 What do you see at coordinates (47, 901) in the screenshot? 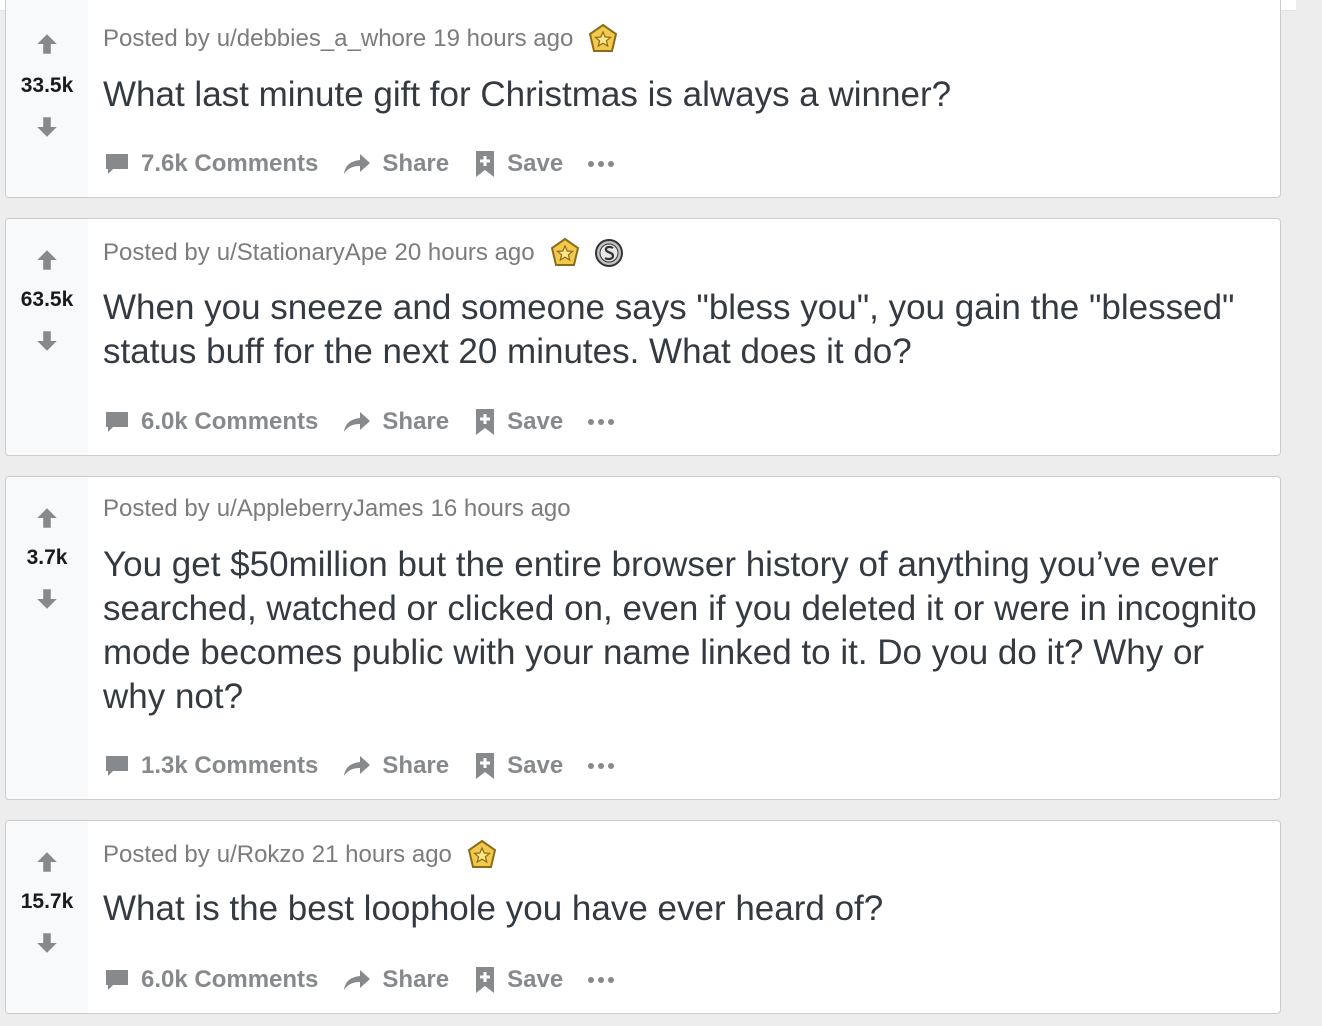
I see `vote-score: 15.7k` at bounding box center [47, 901].